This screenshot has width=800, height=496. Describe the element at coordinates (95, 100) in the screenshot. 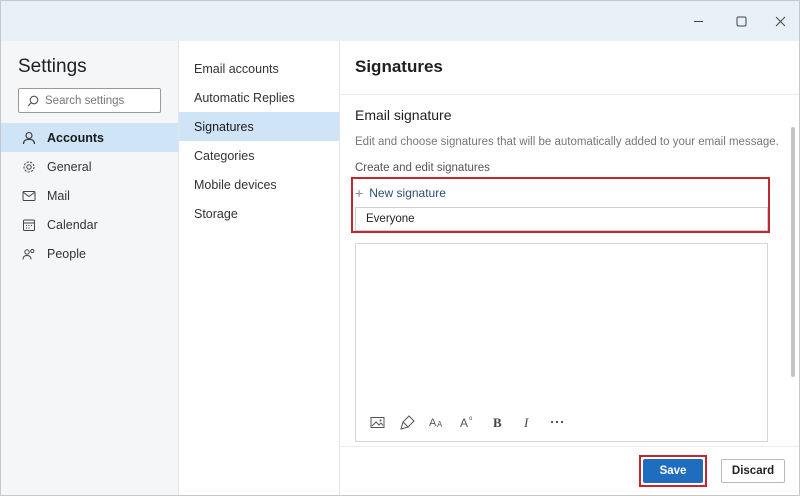

I see `search-input` at that location.